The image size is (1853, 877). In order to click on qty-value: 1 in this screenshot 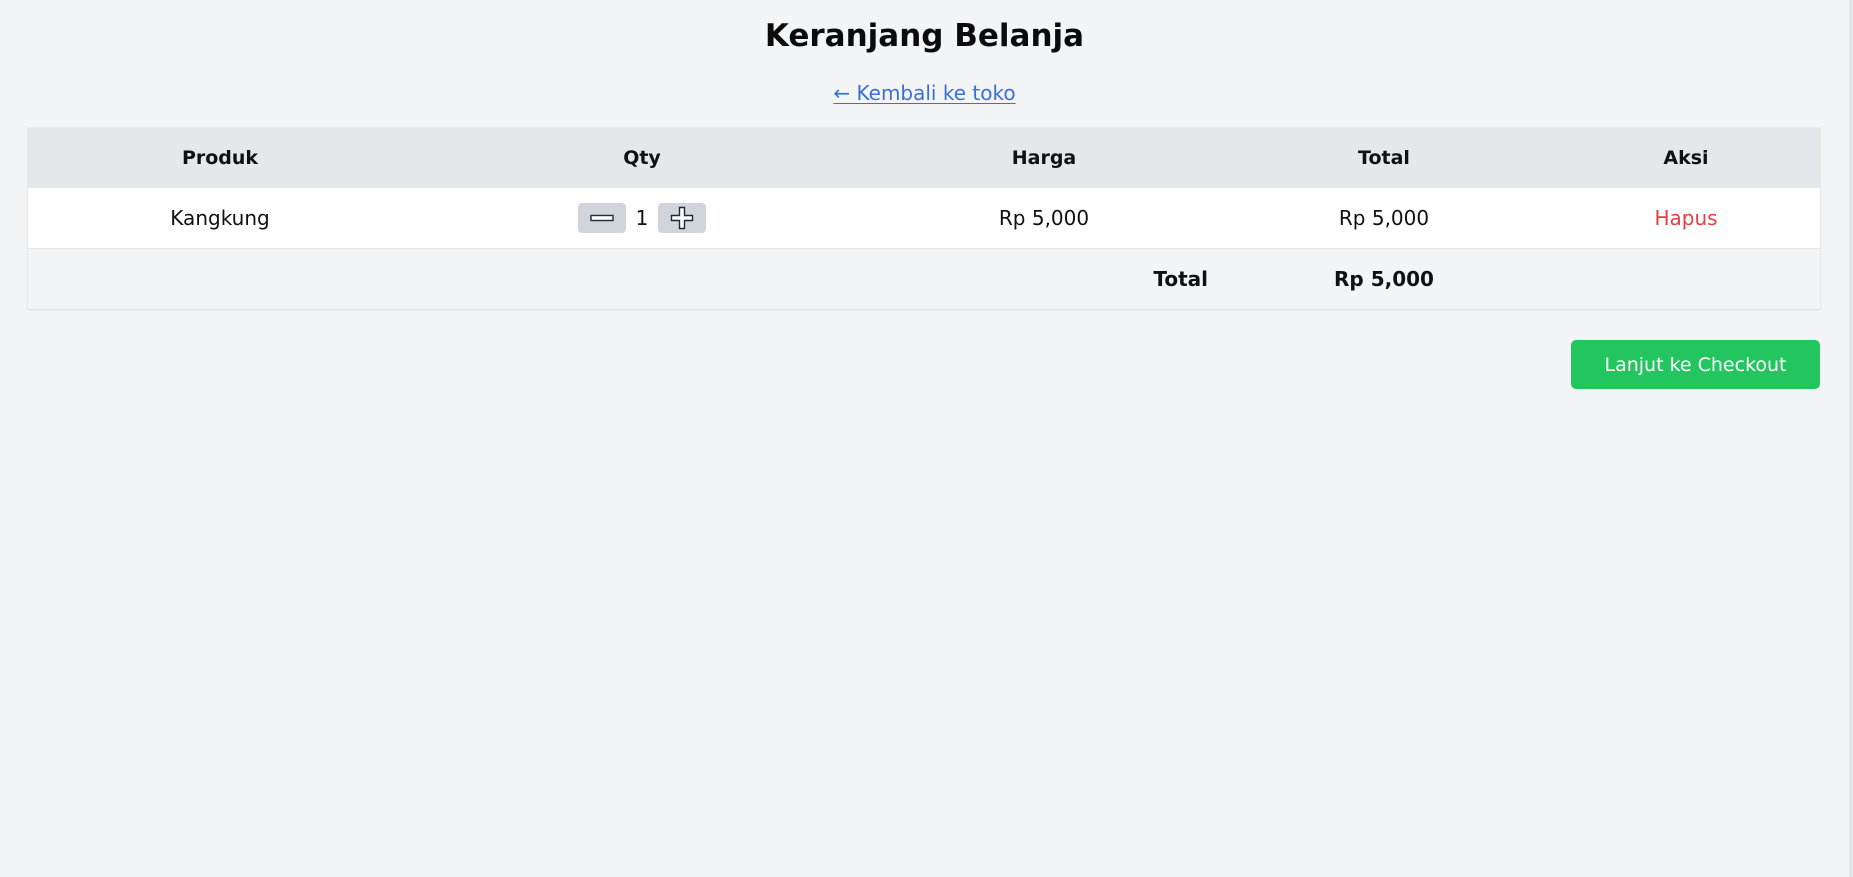, I will do `click(642, 218)`.